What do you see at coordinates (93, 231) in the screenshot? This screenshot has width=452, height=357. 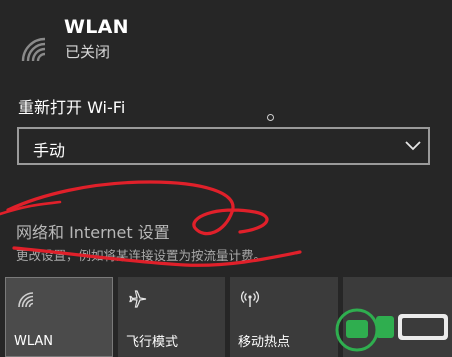 I see `network-internet-settings-link: 网络和 Internet 设置` at bounding box center [93, 231].